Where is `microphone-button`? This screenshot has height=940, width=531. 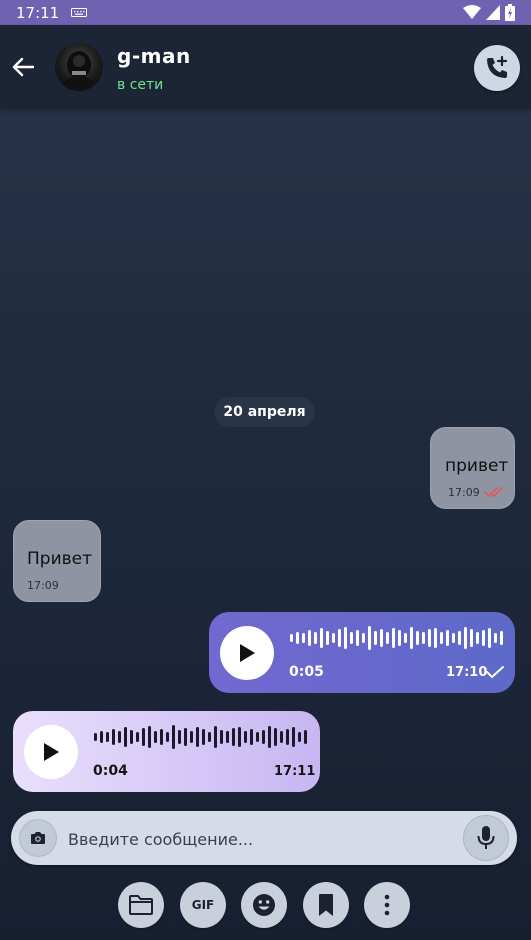
microphone-button is located at coordinates (486, 838).